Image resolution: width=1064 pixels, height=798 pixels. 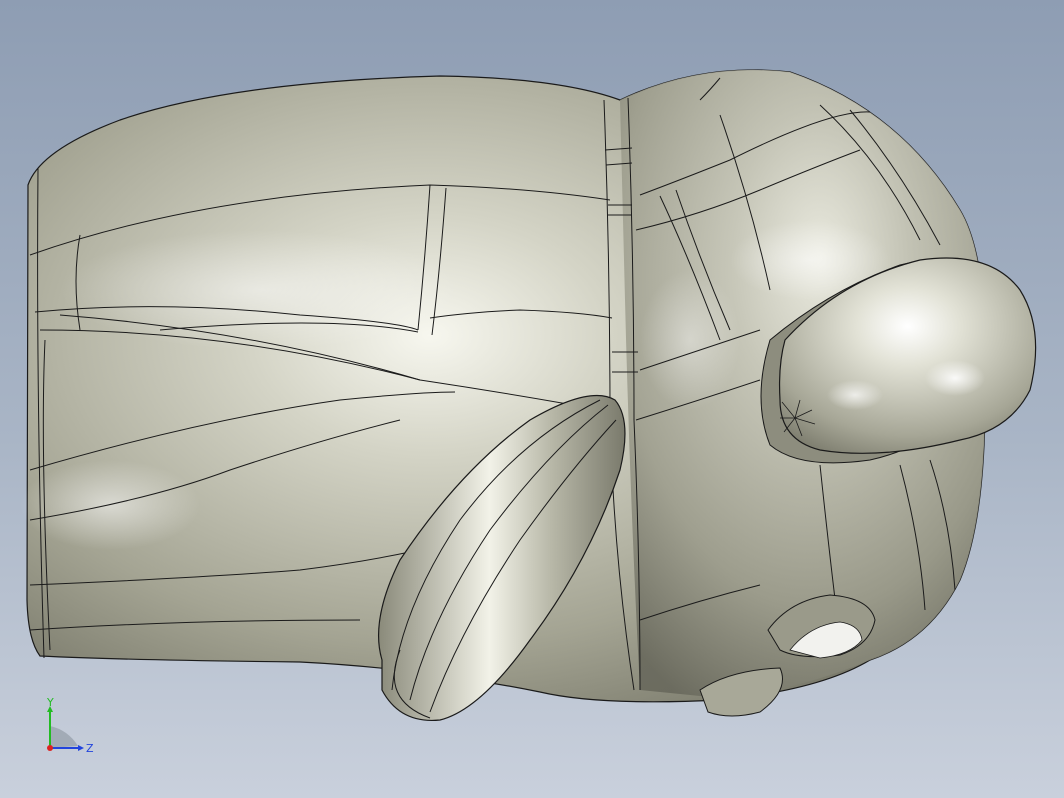 I want to click on y-axis-label: Y, so click(x=50, y=703).